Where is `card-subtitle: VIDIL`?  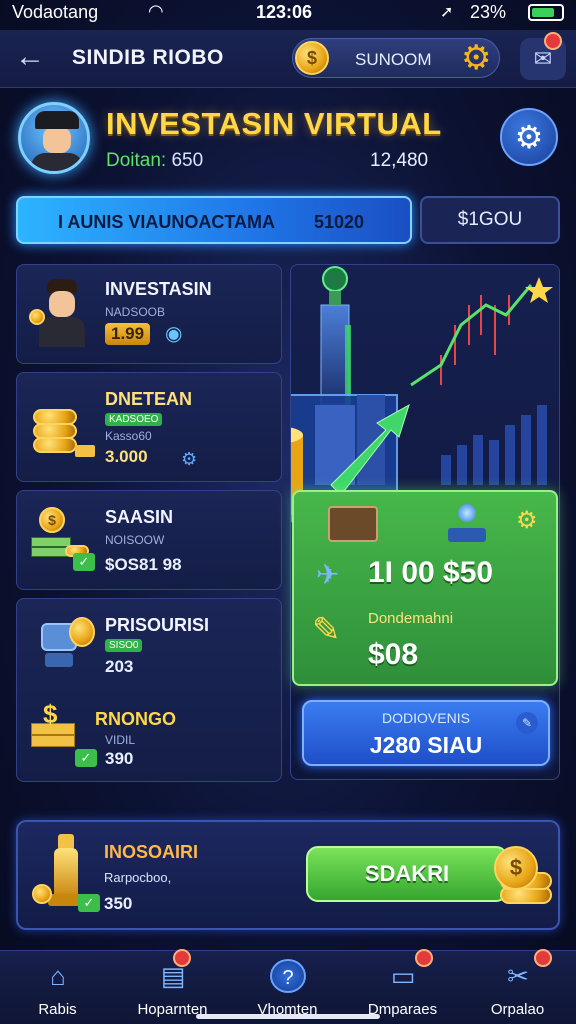
card-subtitle: VIDIL is located at coordinates (120, 740).